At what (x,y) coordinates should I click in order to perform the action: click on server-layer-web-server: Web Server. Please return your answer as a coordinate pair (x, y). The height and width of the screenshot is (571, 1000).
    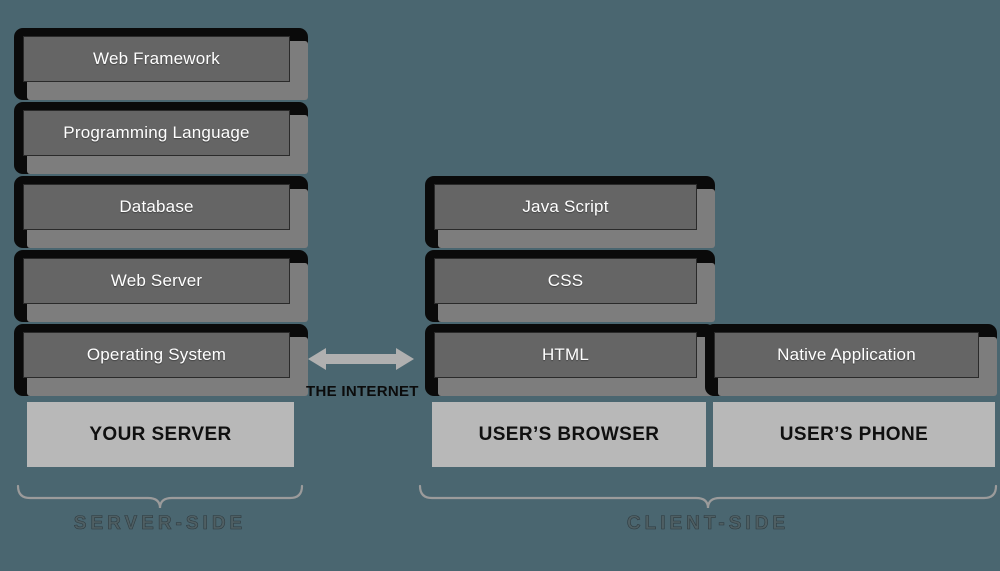
    Looking at the image, I should click on (161, 286).